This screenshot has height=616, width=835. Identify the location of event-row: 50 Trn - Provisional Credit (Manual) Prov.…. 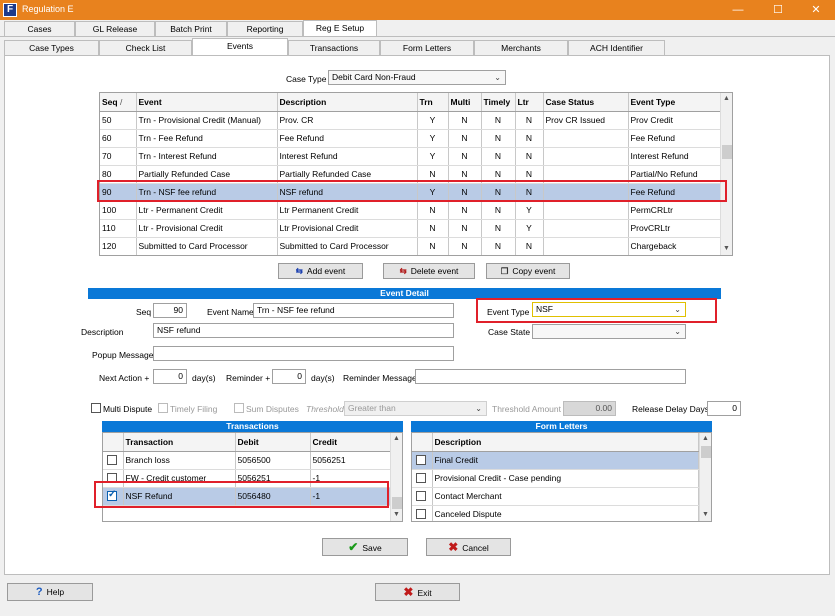
(410, 120).